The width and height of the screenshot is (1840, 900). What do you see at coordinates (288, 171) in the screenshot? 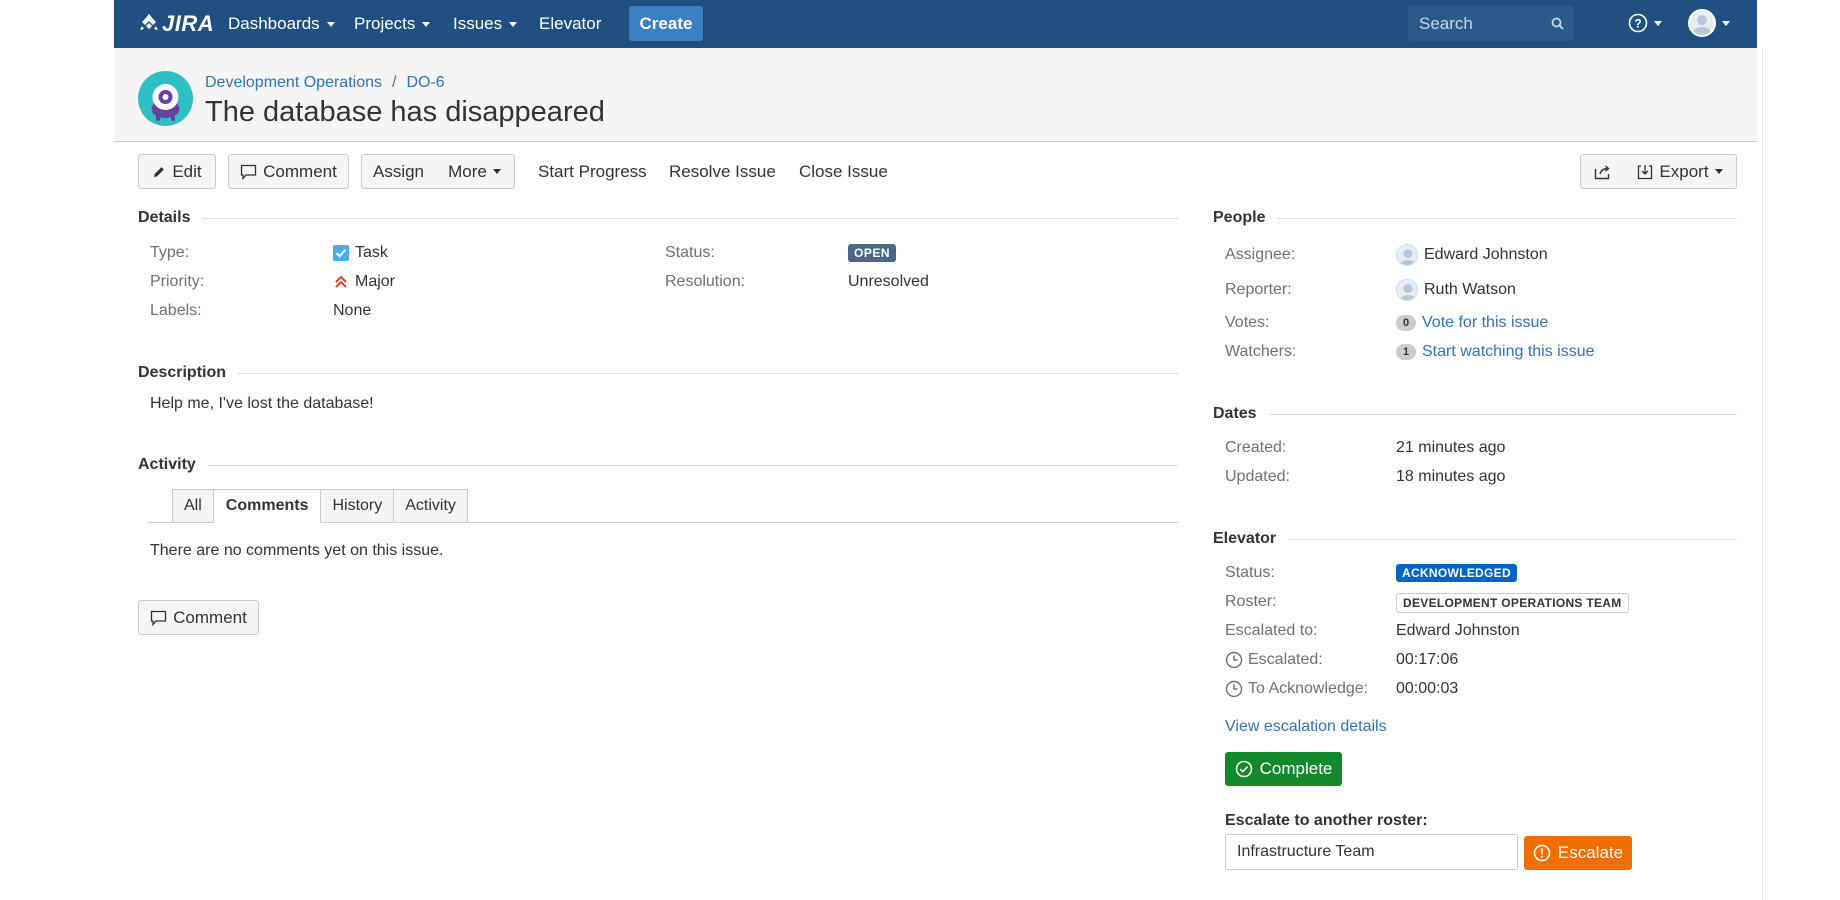
I see `comment-button: Comment` at bounding box center [288, 171].